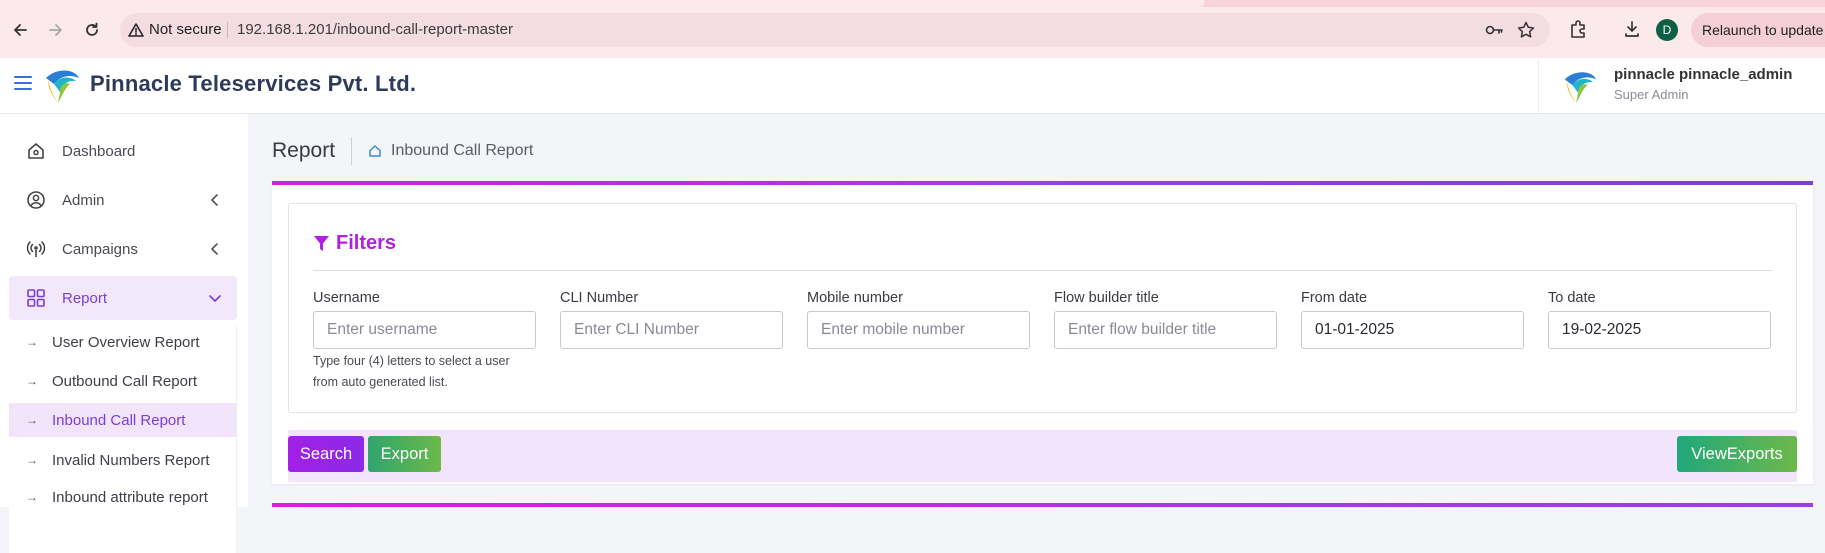 This screenshot has width=1825, height=553. I want to click on download-icon, so click(1632, 29).